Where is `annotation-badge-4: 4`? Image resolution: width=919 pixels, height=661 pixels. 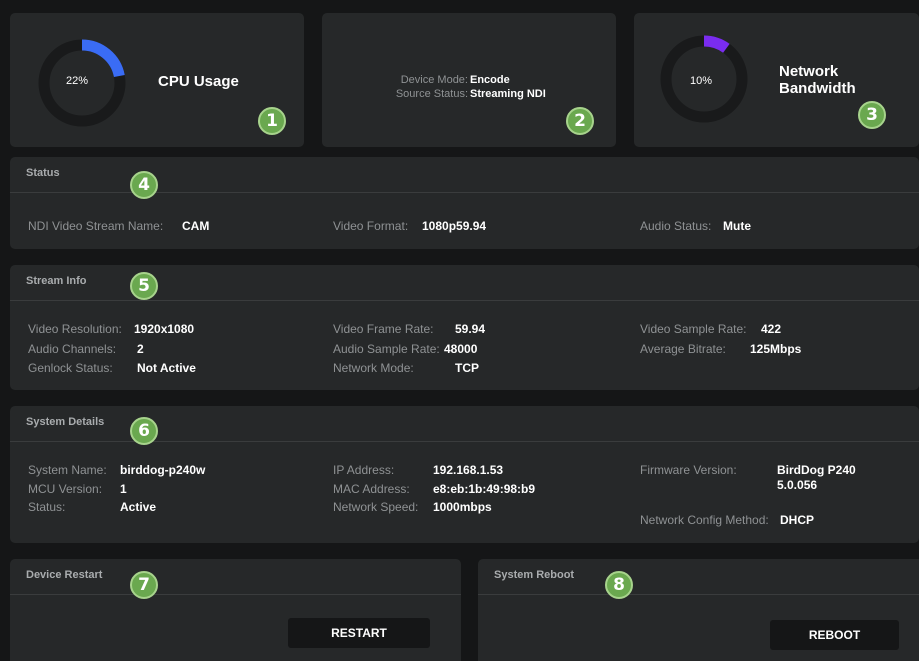
annotation-badge-4: 4 is located at coordinates (144, 185).